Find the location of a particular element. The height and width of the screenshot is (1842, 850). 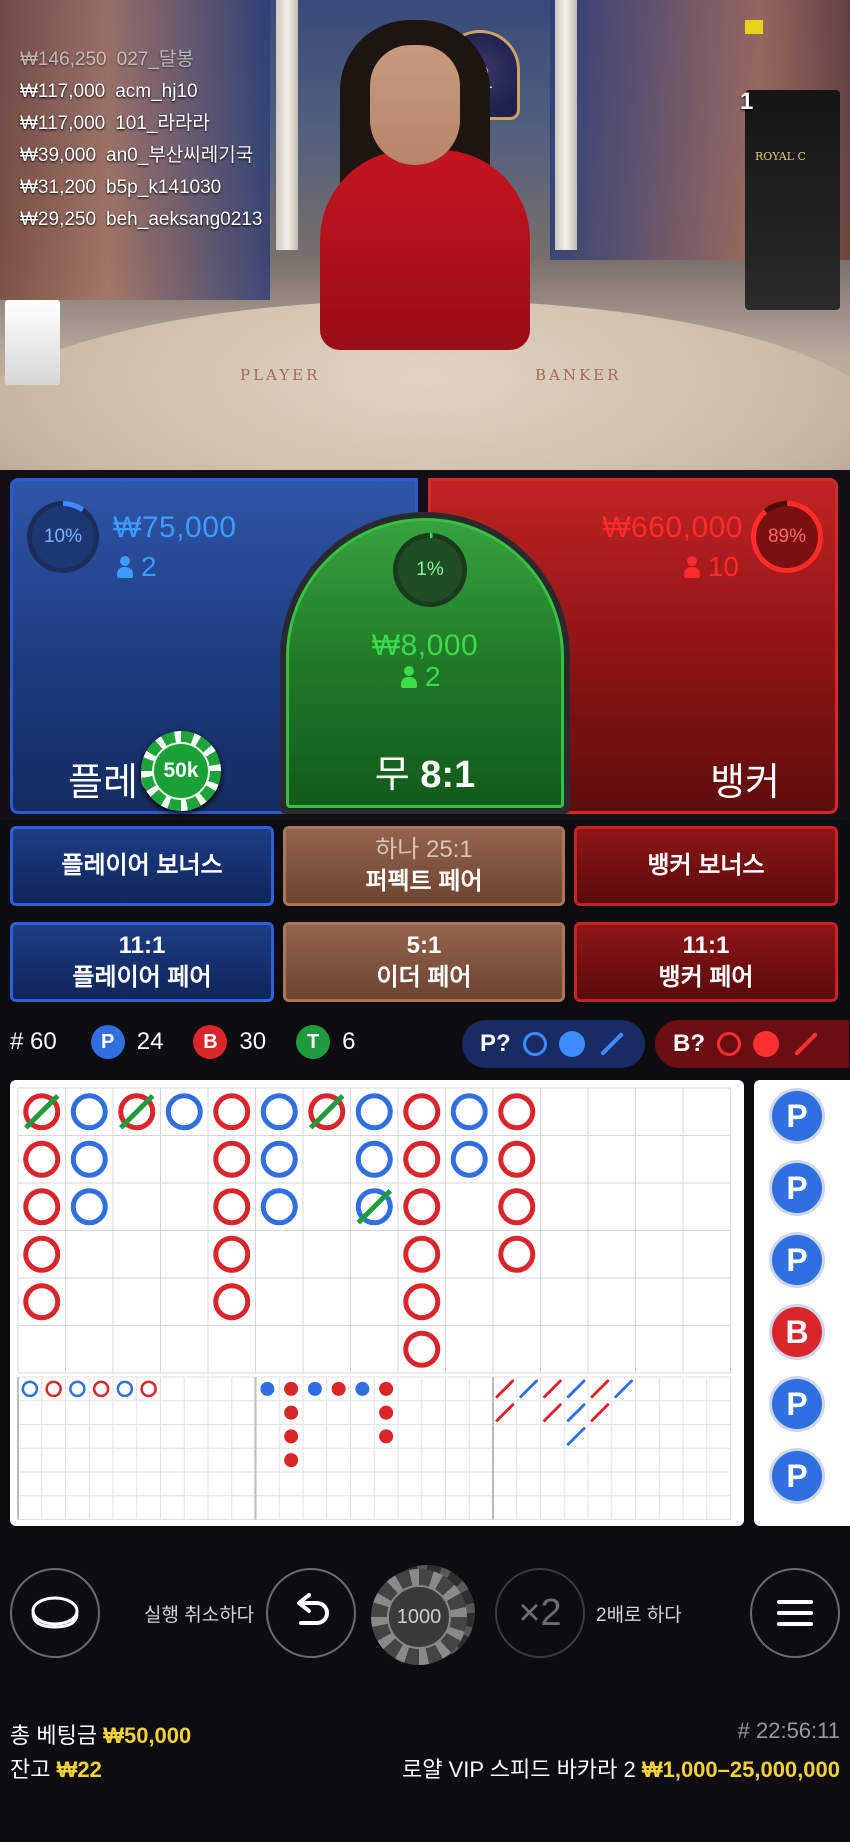

winner-row: ₩29,250 beh_aeksang0213 is located at coordinates (141, 219).